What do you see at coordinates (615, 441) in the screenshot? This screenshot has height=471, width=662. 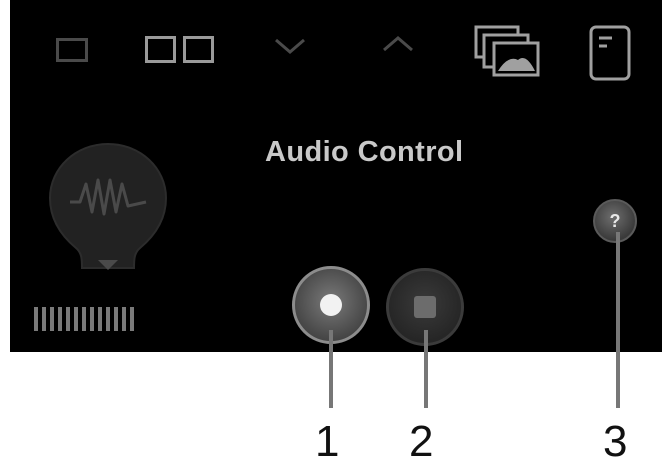 I see `callout-number-3: 3` at bounding box center [615, 441].